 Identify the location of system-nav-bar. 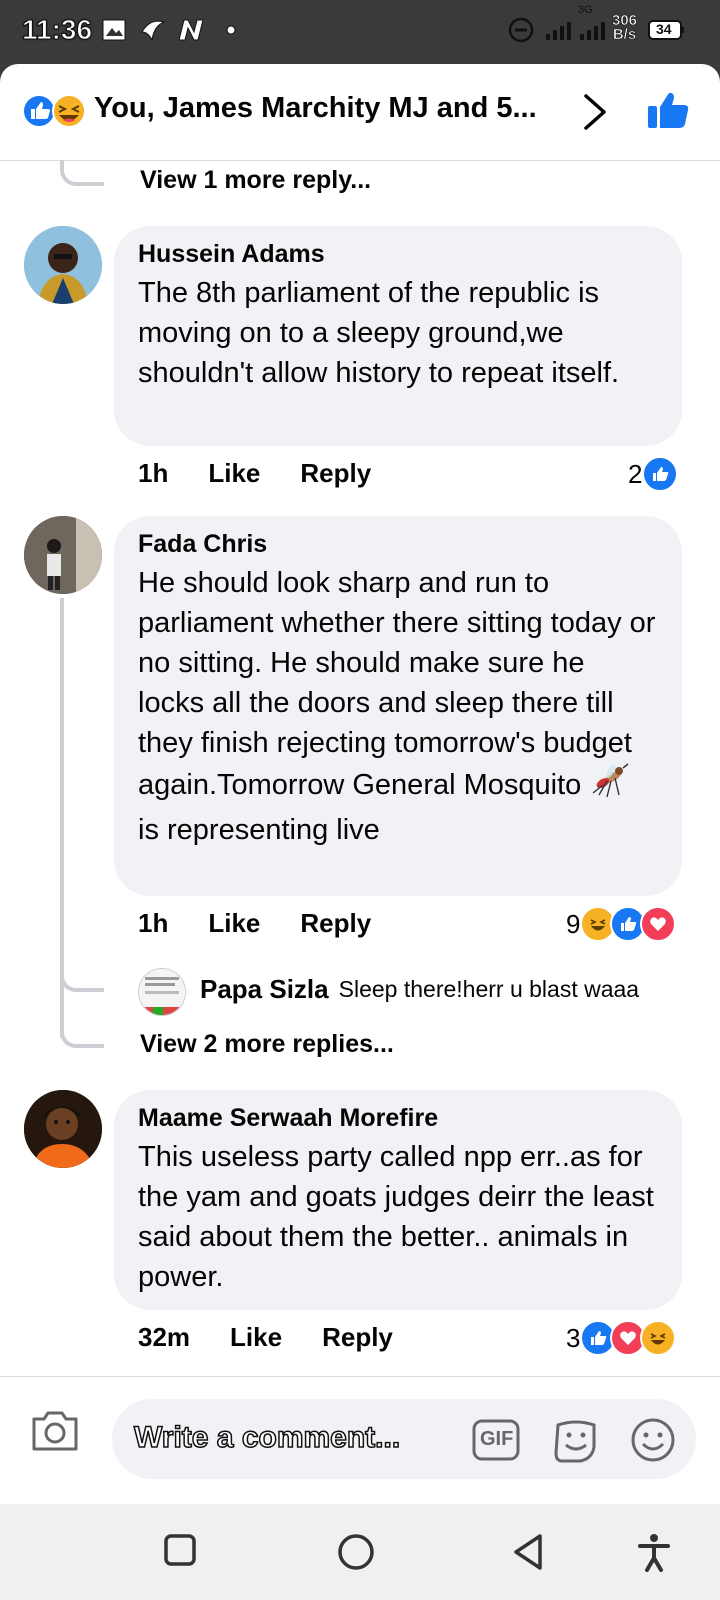
(360, 1552).